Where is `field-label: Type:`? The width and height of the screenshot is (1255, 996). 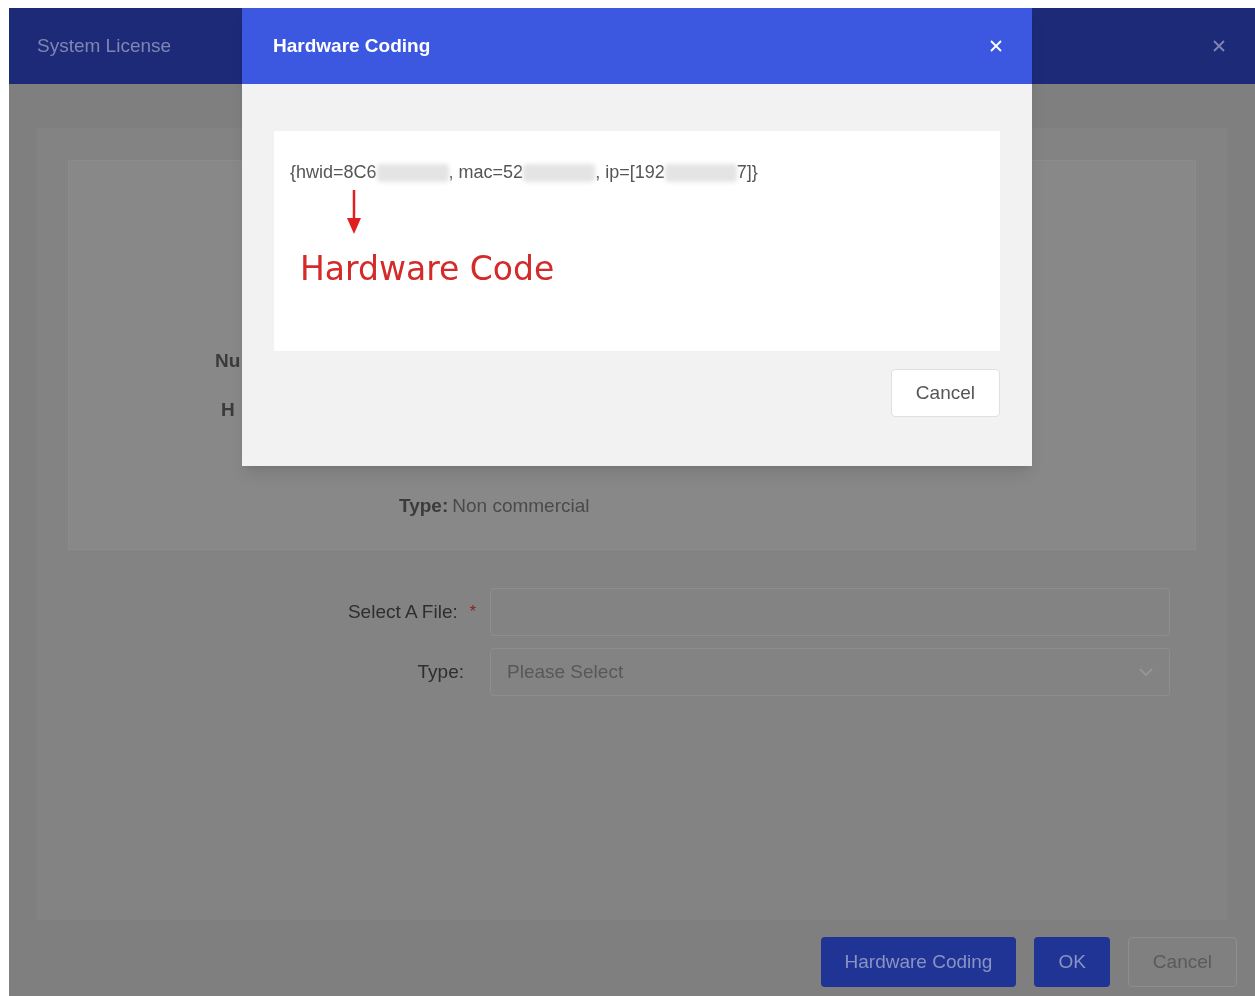
field-label: Type: is located at coordinates (440, 671).